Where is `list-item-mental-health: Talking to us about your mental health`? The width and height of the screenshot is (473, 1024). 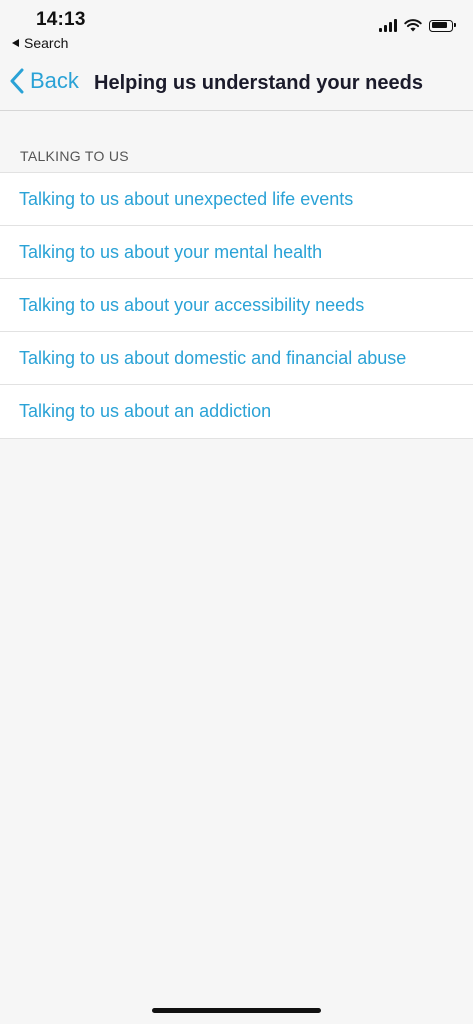 list-item-mental-health: Talking to us about your mental health is located at coordinates (236, 252).